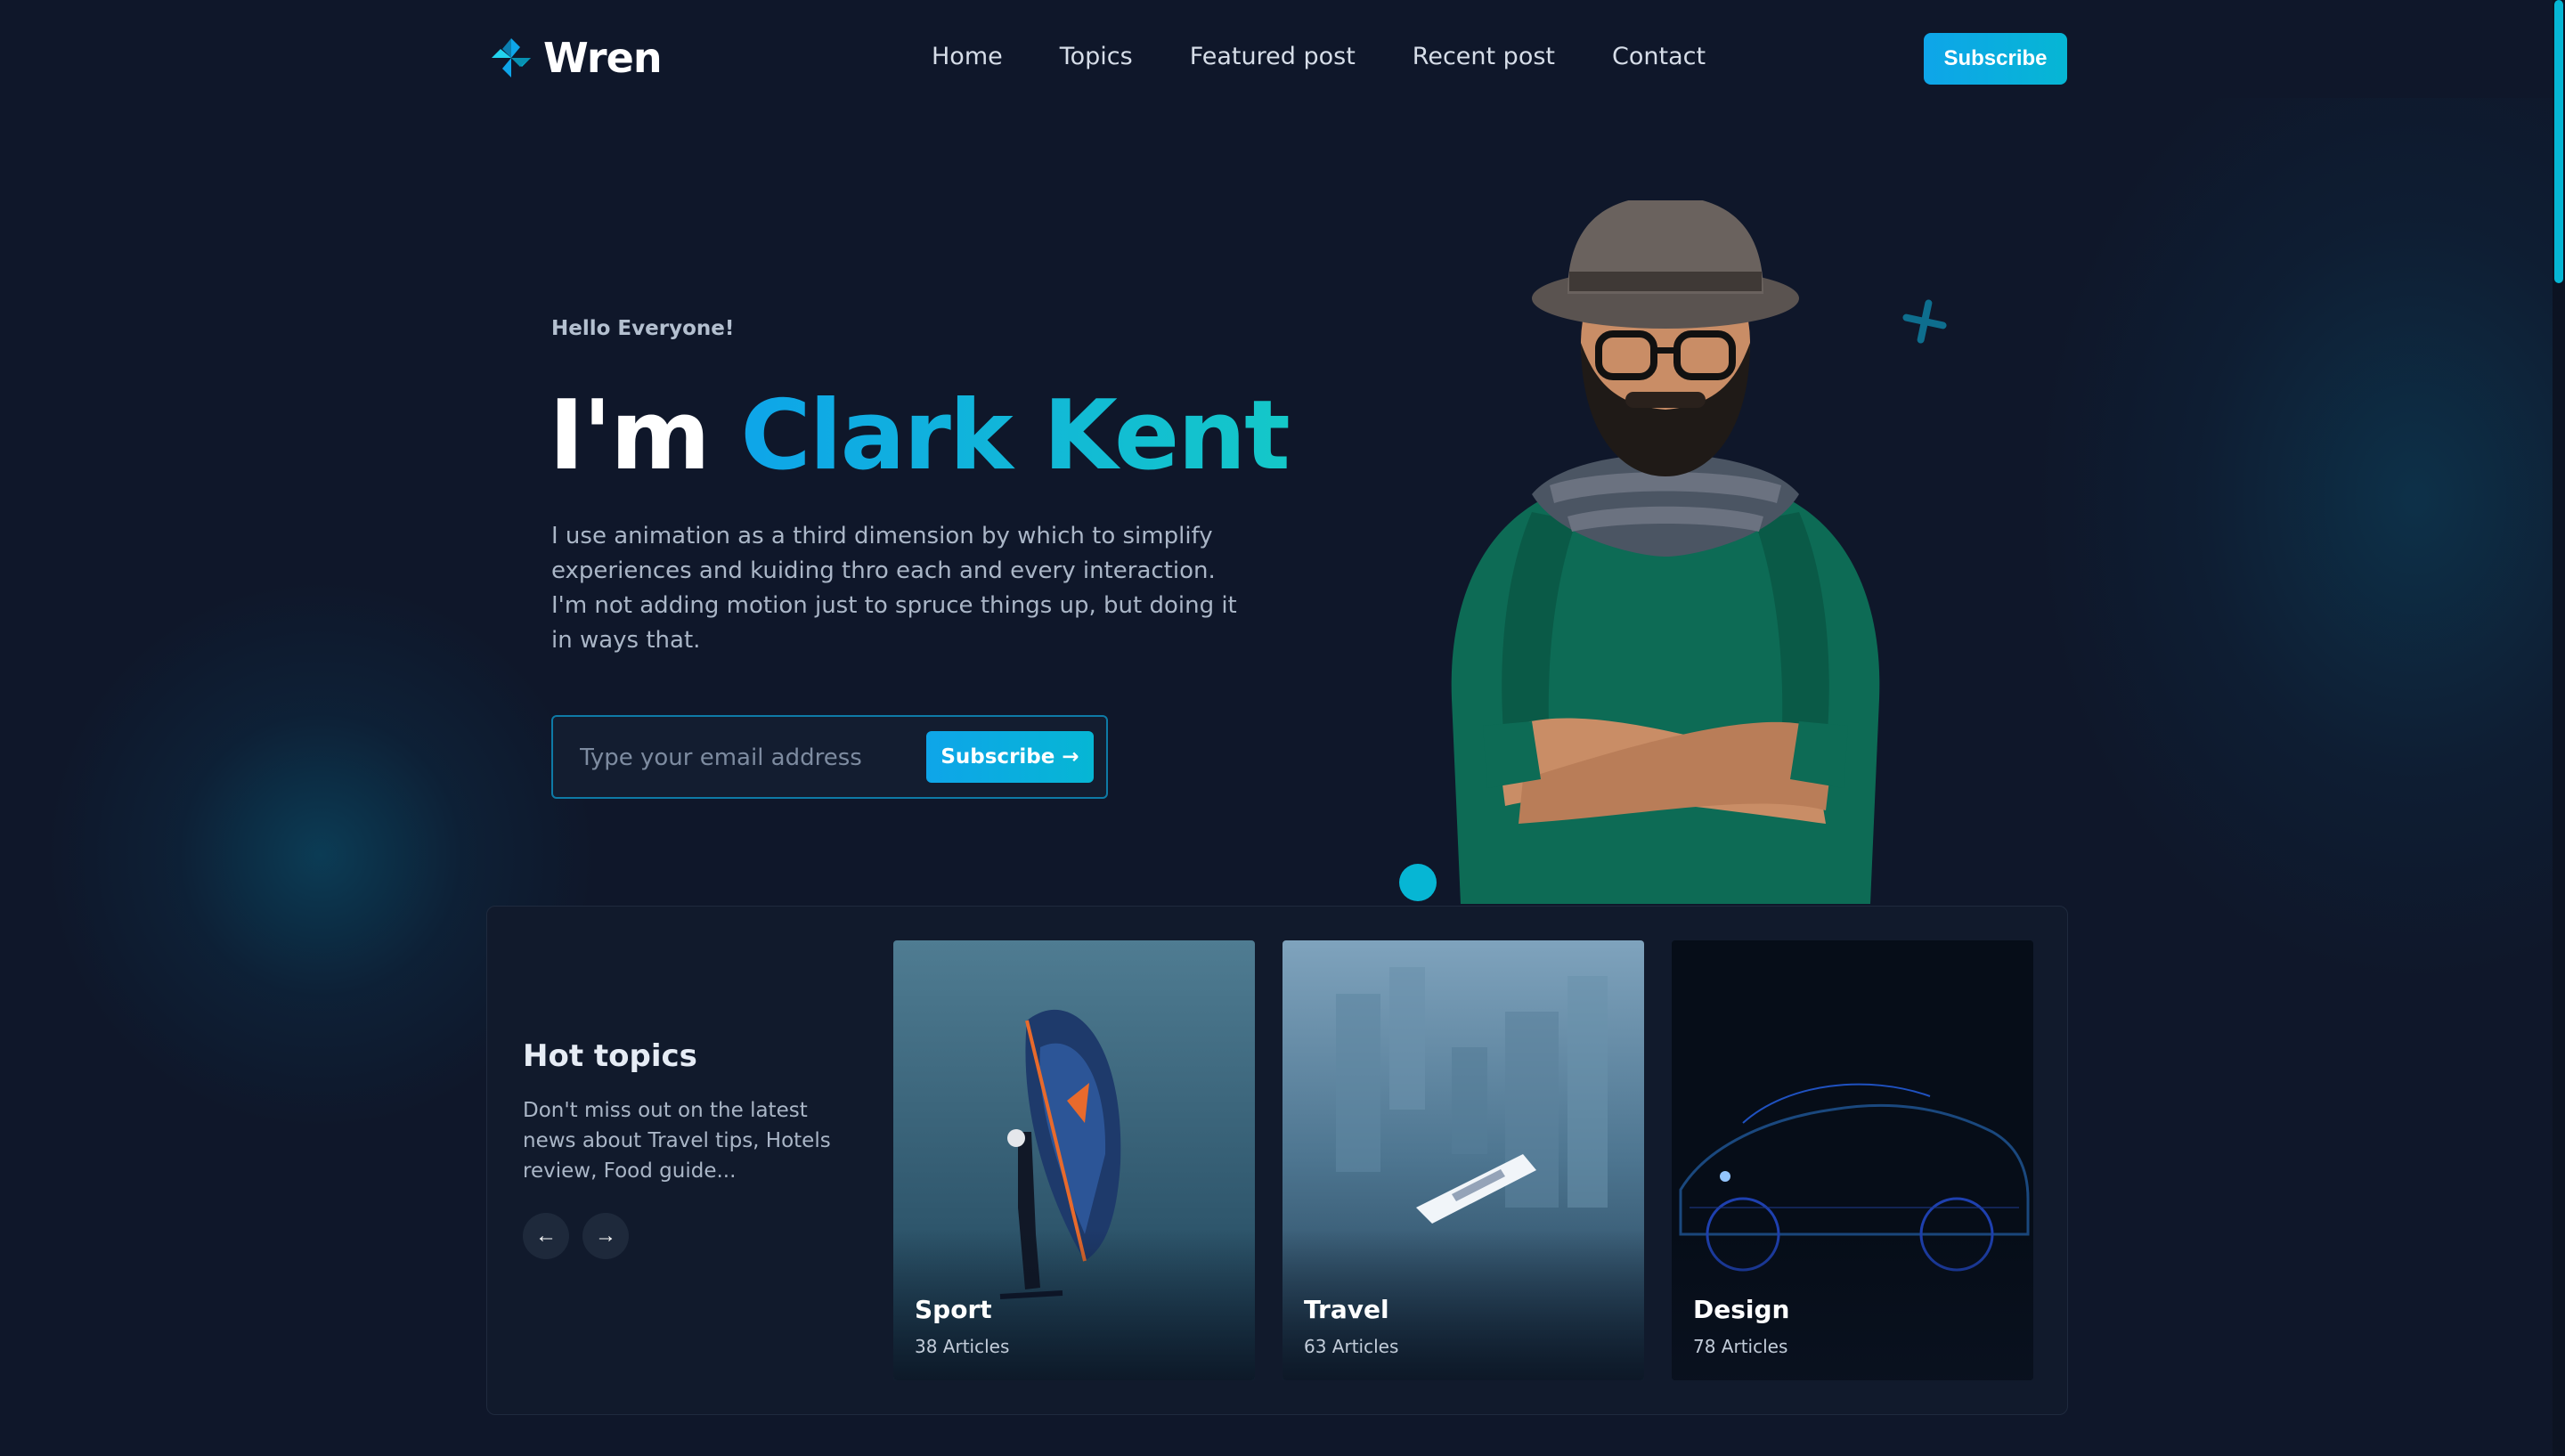  Describe the element at coordinates (2559, 728) in the screenshot. I see `page-scrollbar` at that location.